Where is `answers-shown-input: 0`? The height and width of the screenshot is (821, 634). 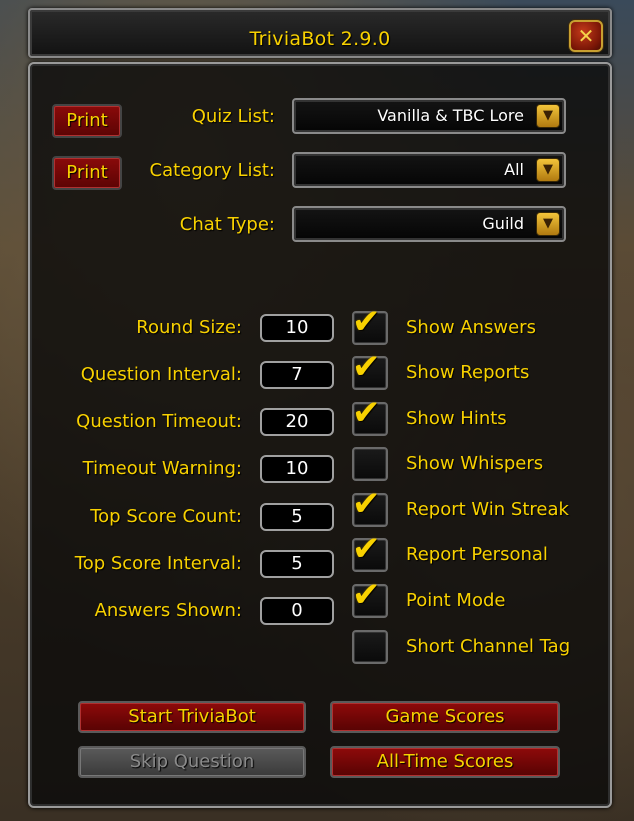
answers-shown-input: 0 is located at coordinates (297, 611).